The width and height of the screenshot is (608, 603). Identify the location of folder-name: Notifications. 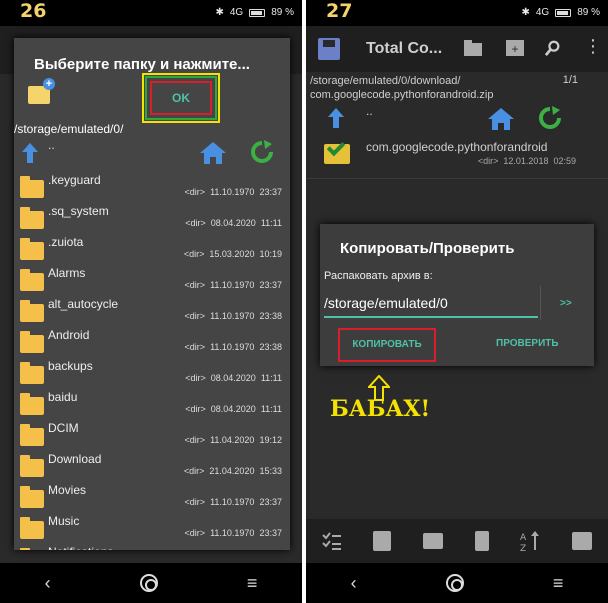
(80, 547).